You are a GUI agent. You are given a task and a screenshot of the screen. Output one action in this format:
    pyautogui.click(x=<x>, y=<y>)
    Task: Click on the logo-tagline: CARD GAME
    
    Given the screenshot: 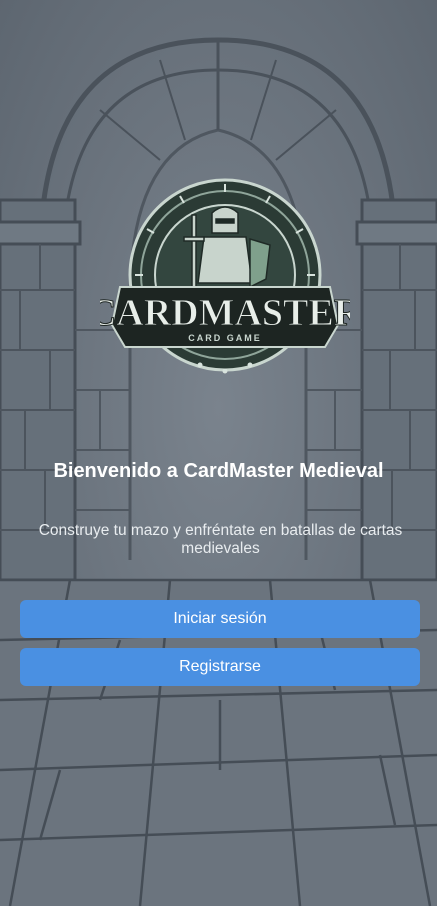 What is the action you would take?
    pyautogui.click(x=225, y=338)
    